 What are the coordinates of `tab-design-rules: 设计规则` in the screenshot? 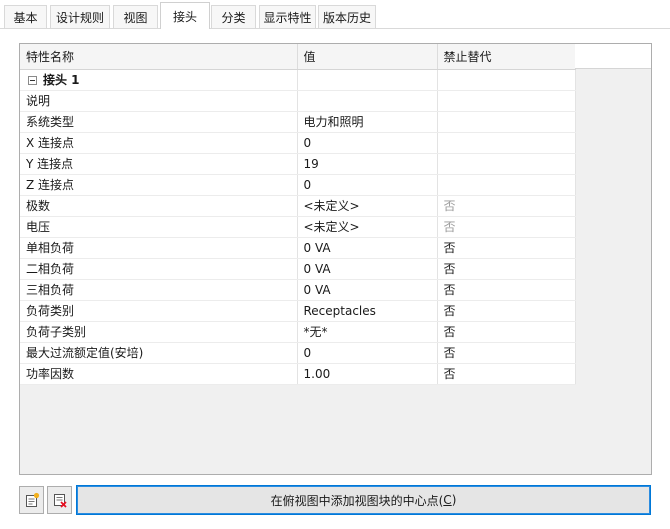 It's located at (80, 16).